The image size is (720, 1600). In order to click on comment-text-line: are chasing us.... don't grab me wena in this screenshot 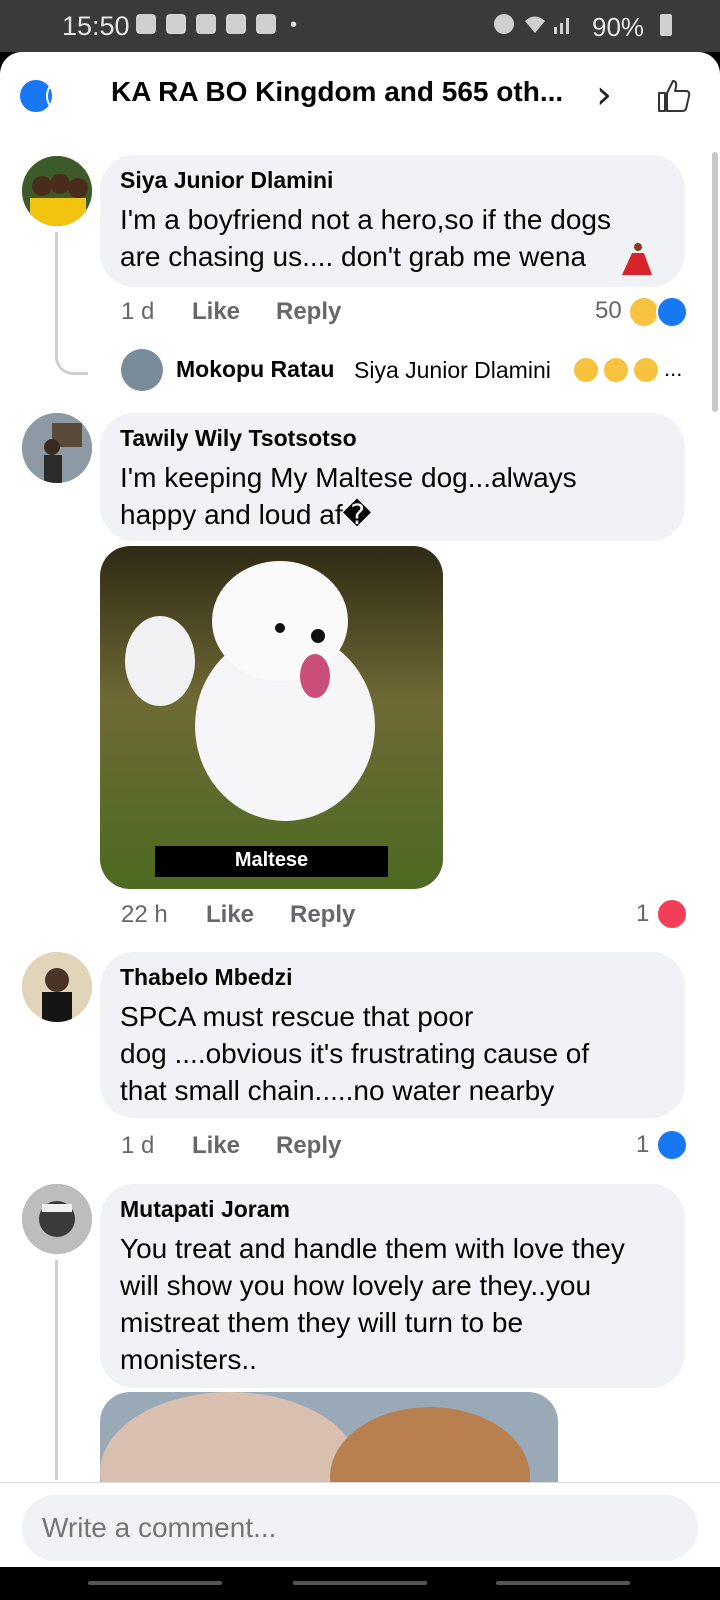, I will do `click(353, 256)`.